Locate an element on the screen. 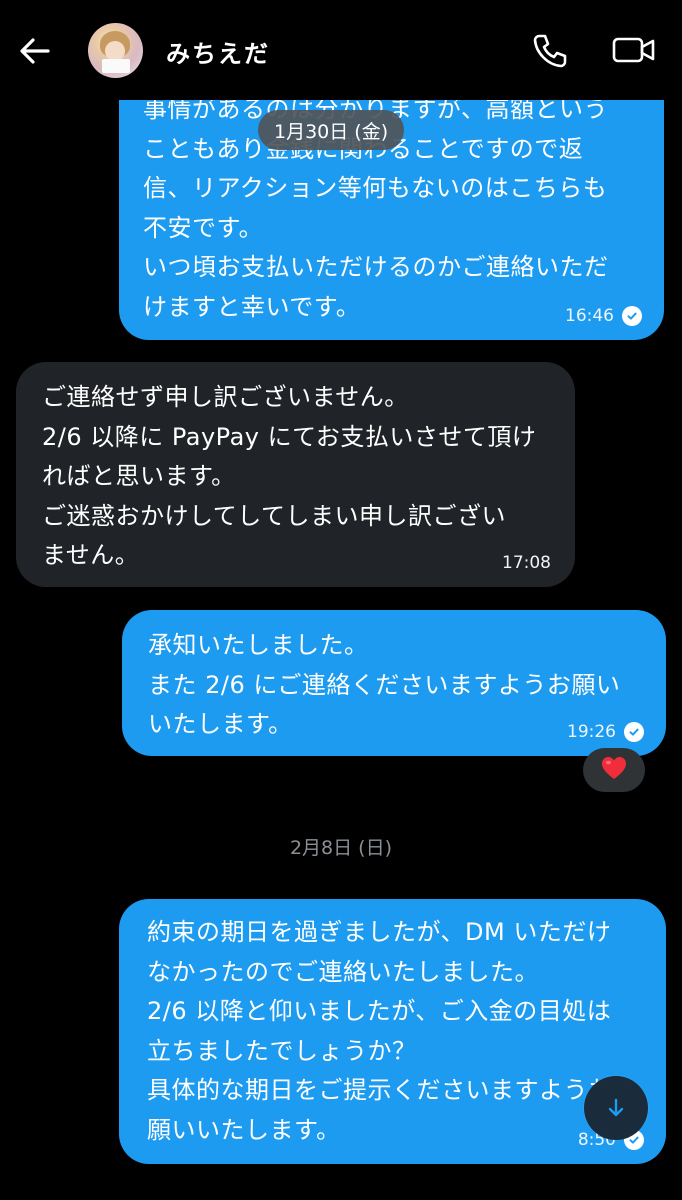  arrow-down-icon is located at coordinates (616, 1107).